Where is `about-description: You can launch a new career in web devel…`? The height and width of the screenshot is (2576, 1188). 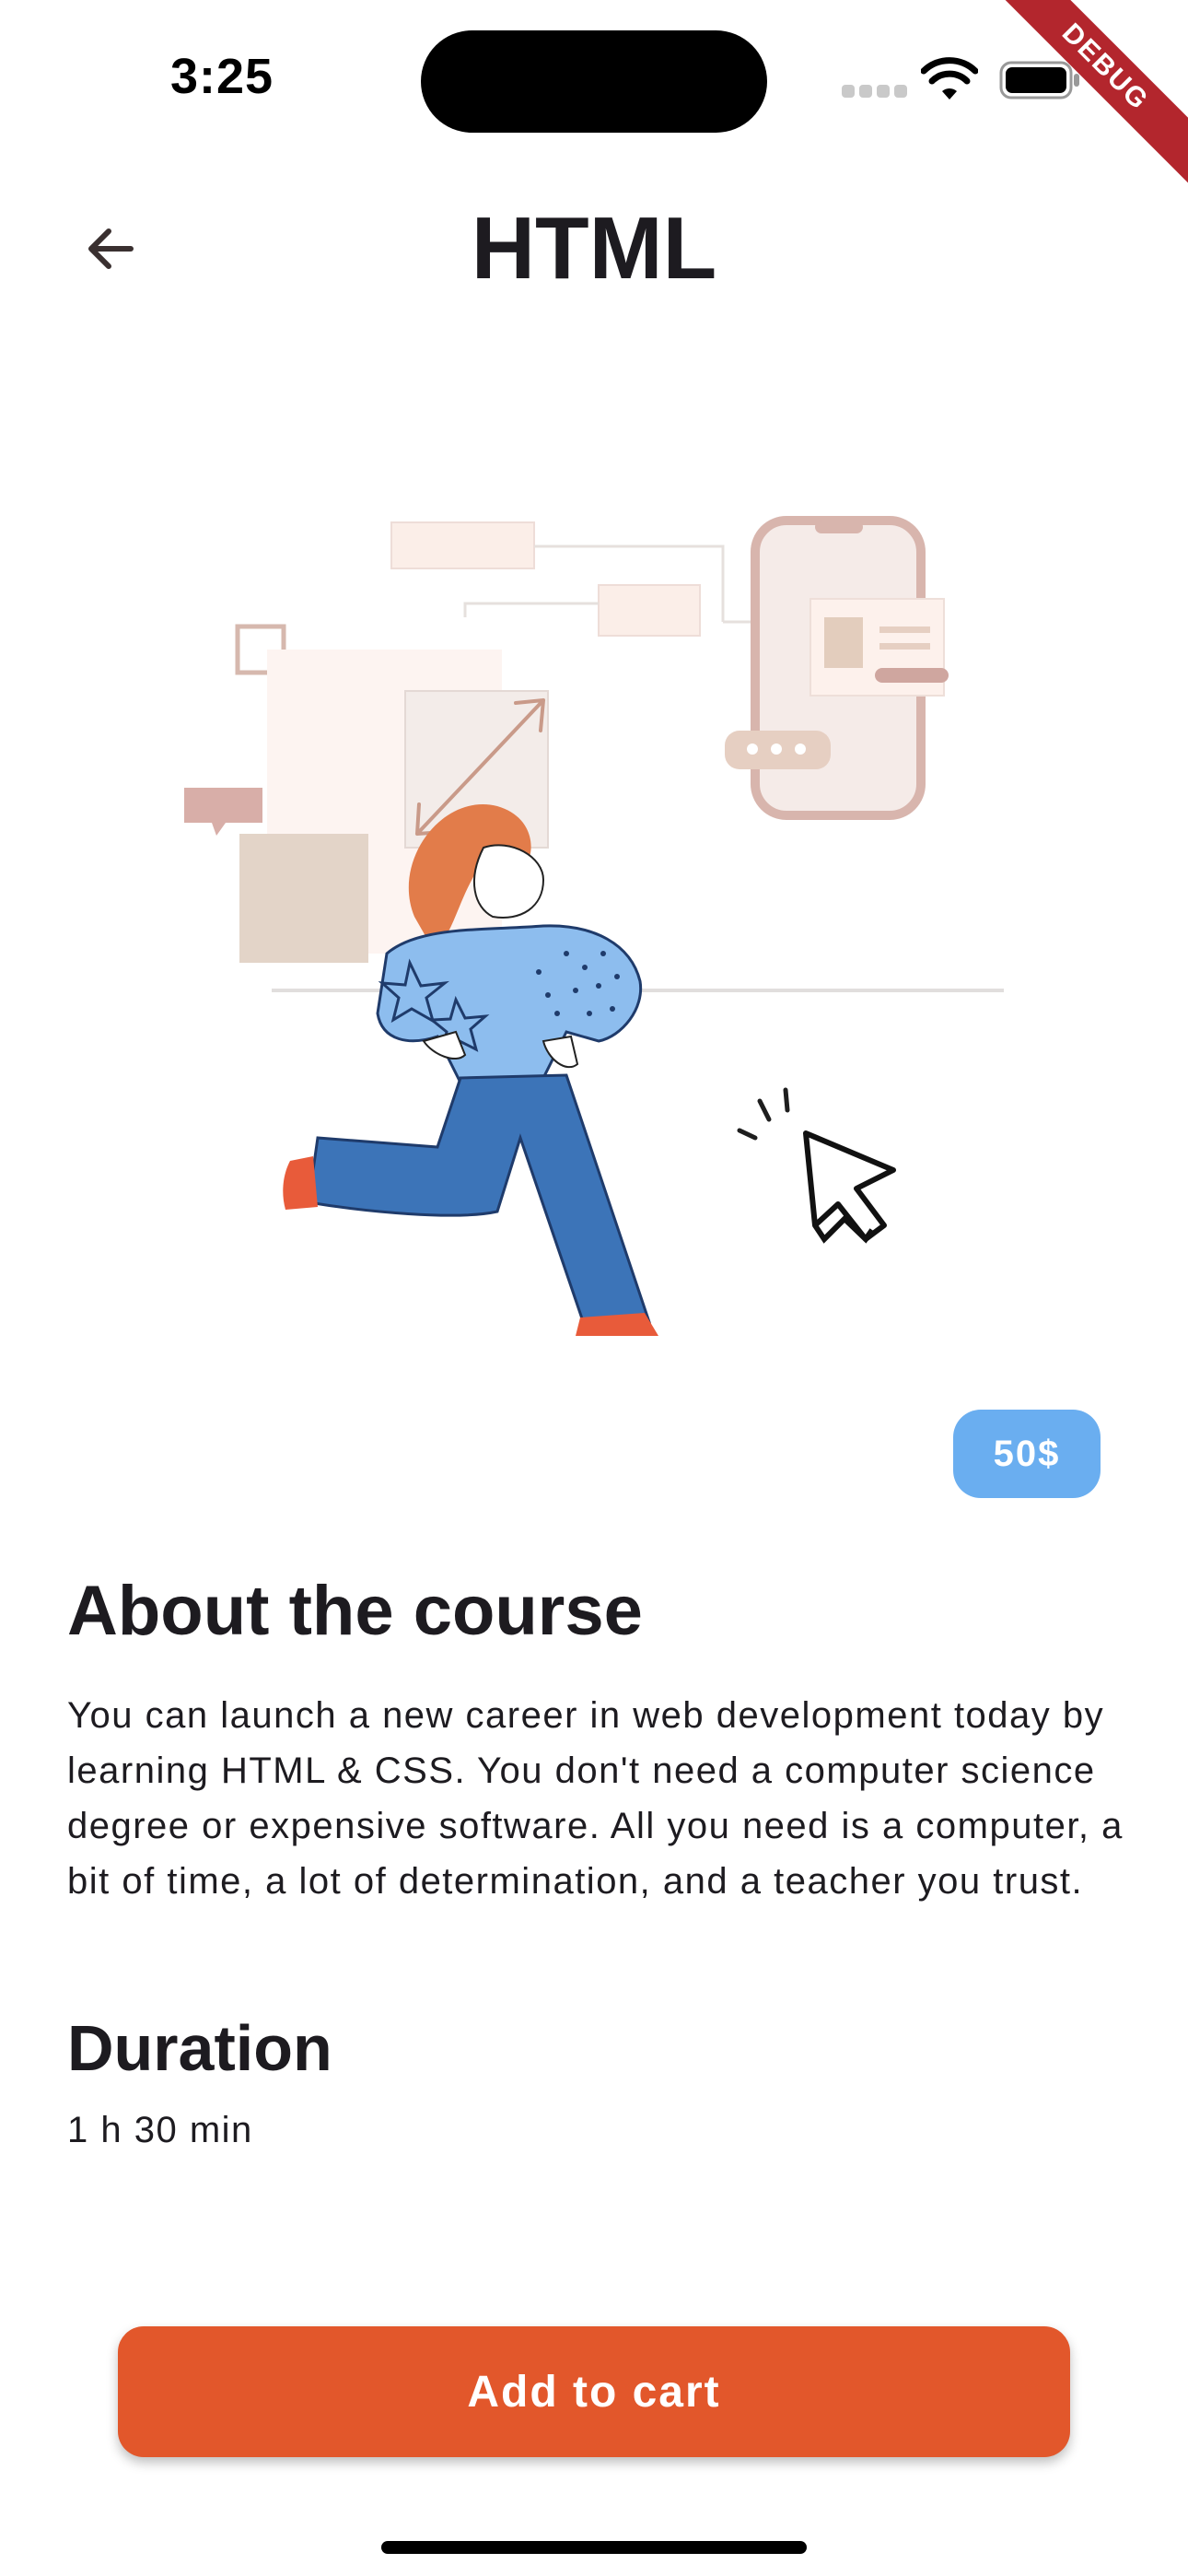
about-description: You can launch a new career in web devel… is located at coordinates (595, 1798).